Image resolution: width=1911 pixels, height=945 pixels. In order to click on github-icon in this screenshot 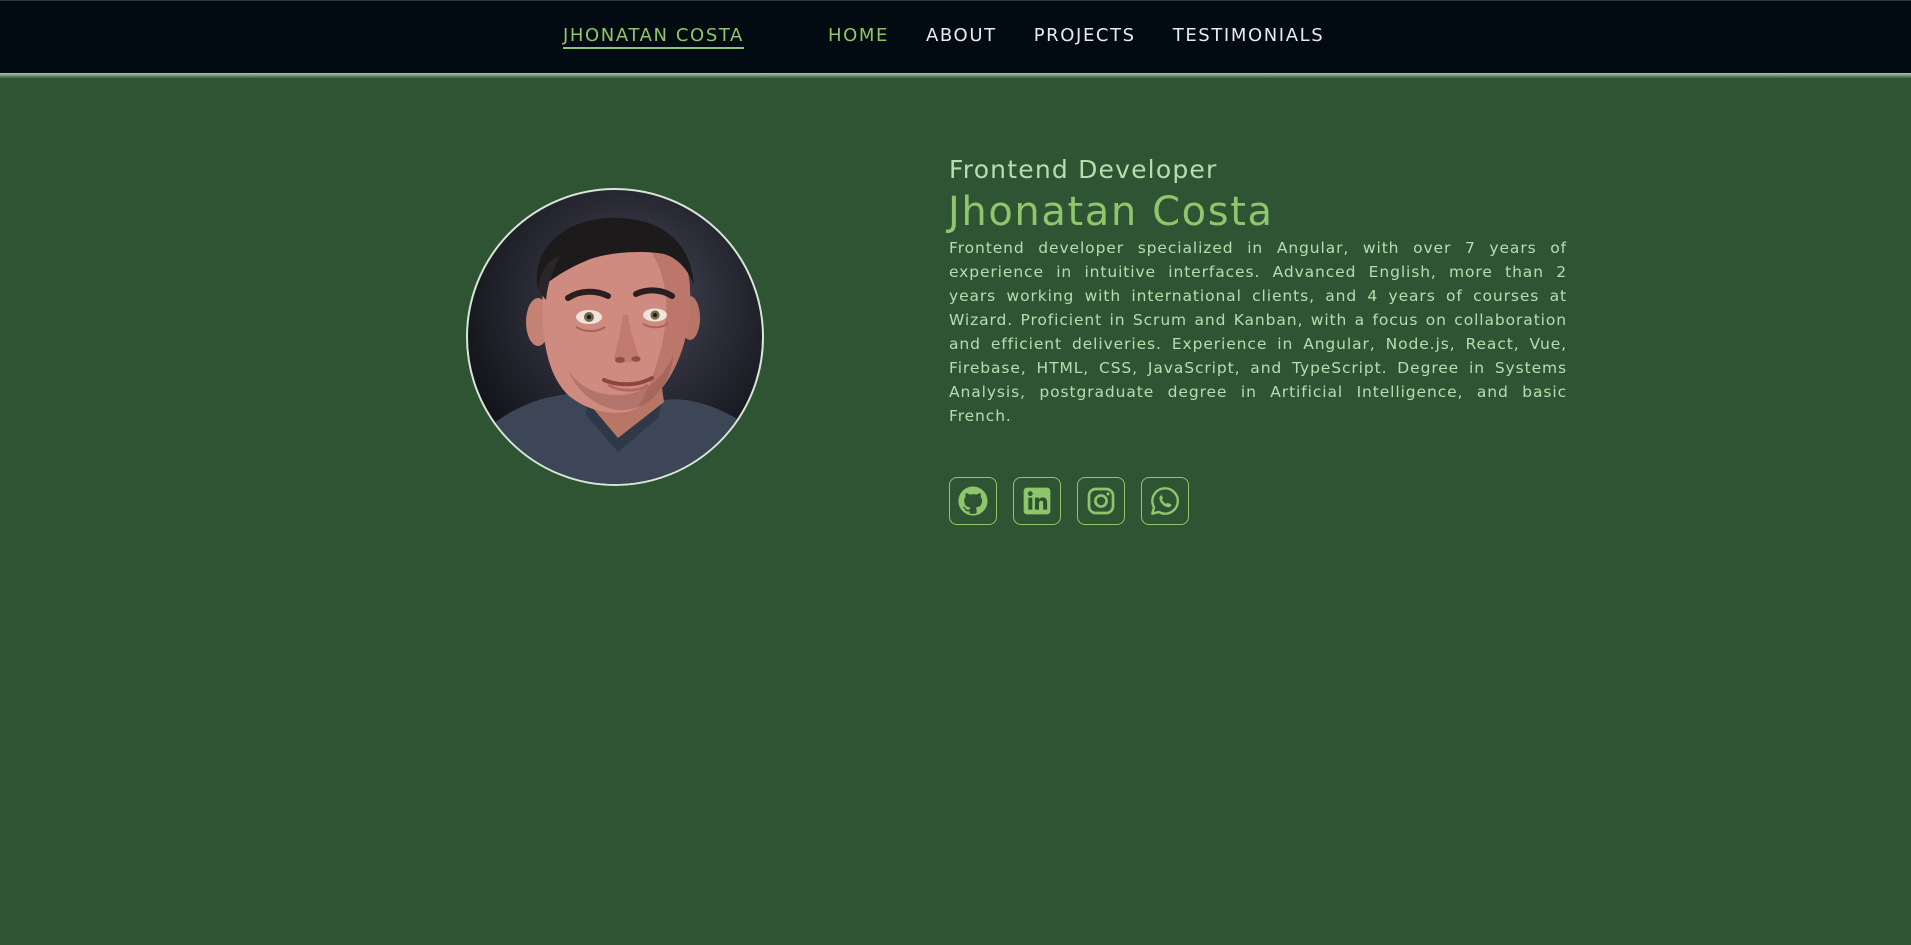, I will do `click(973, 501)`.